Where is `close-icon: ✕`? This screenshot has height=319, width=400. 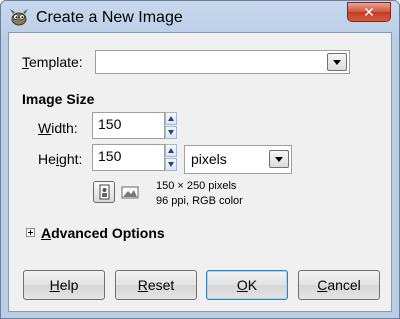
close-icon: ✕ is located at coordinates (369, 12).